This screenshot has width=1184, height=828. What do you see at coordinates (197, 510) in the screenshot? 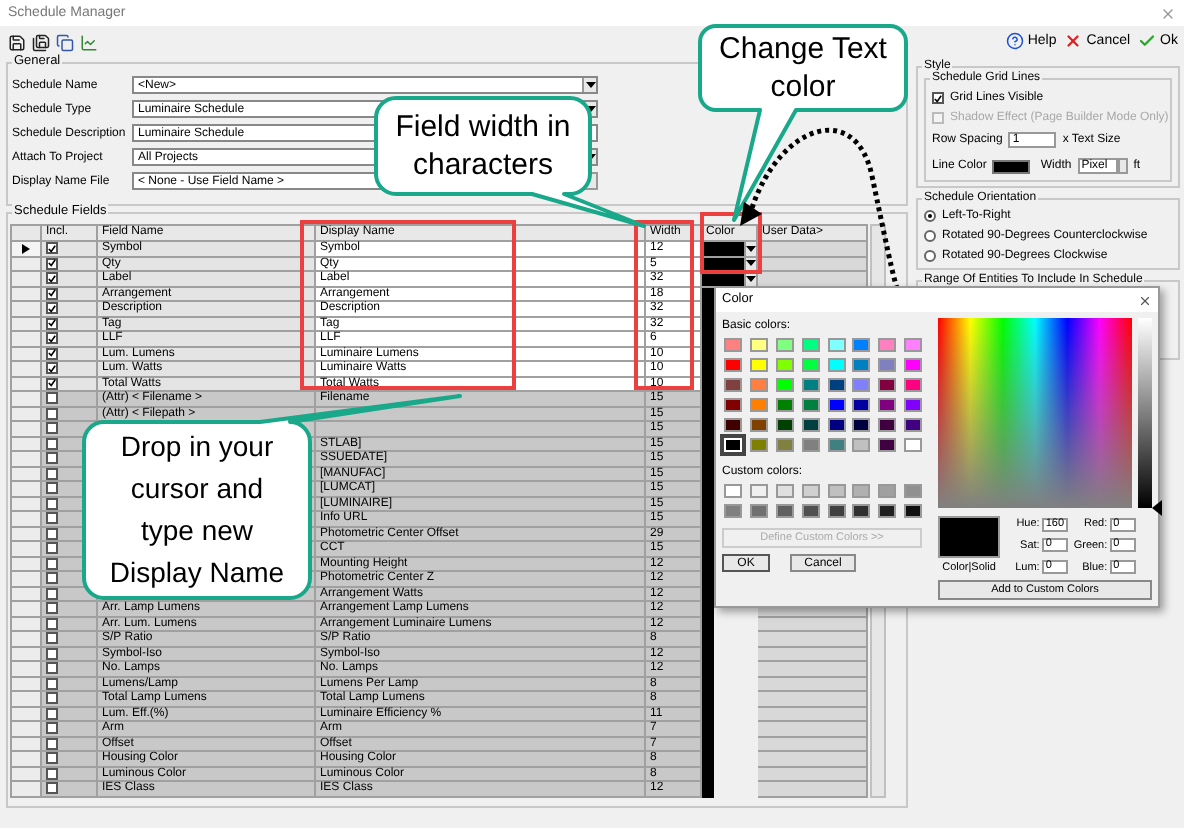
I see `callout-tooltip-text: Drop in your cursor and type new Display Name` at bounding box center [197, 510].